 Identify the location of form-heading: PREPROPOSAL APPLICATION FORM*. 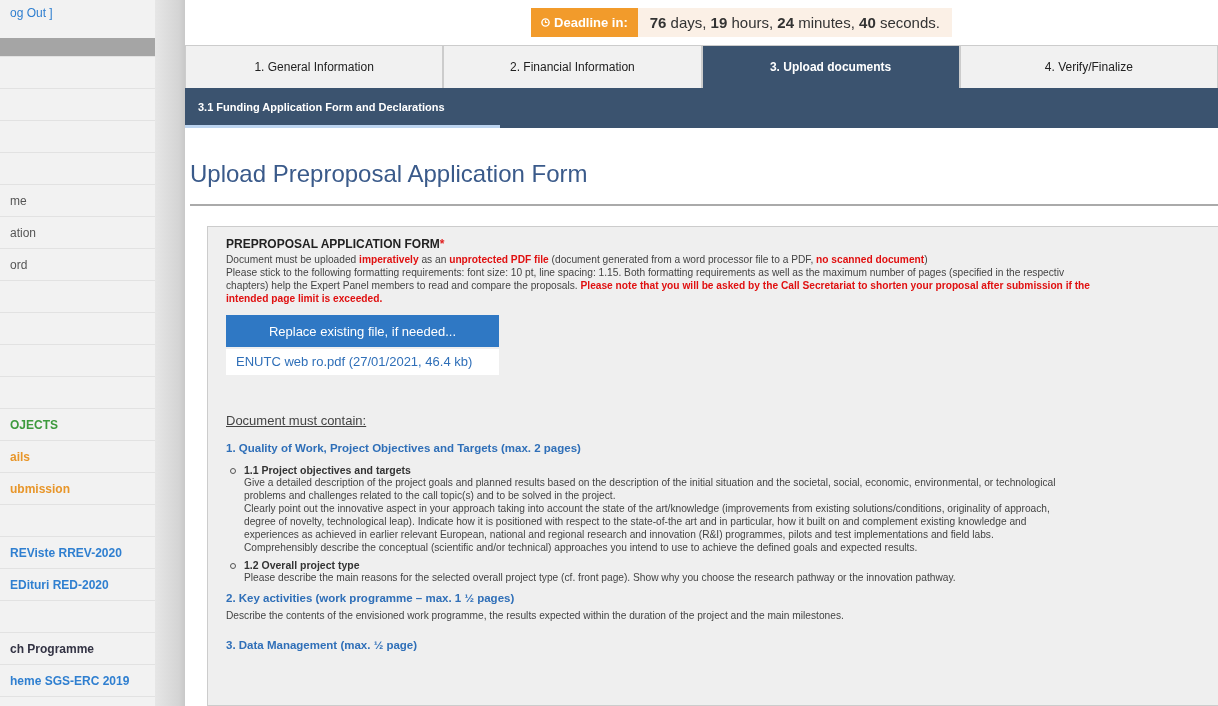
(336, 244).